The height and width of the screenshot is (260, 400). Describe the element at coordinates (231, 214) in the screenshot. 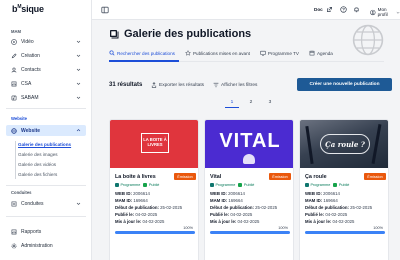

I see `meta-publie: Publié le: 04-02-2025` at that location.